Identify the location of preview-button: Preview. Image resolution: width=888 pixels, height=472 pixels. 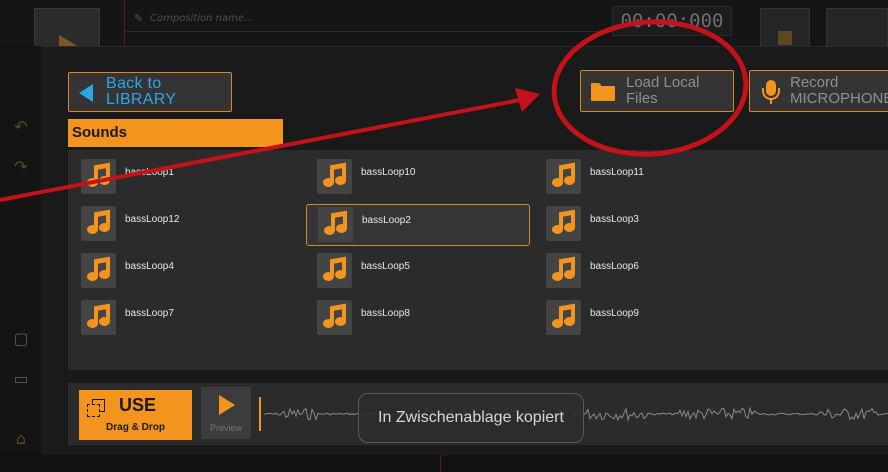
(226, 413).